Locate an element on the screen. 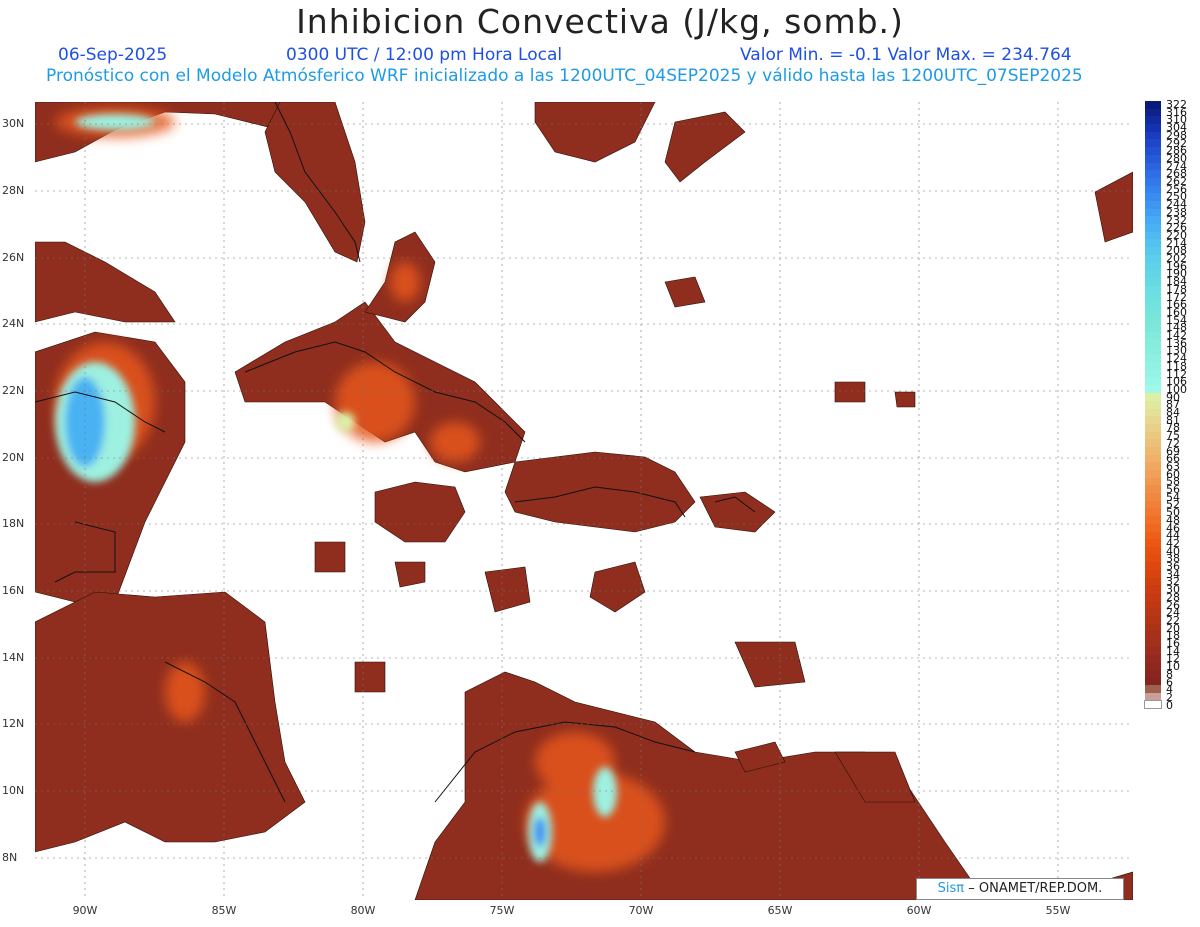 The width and height of the screenshot is (1200, 927). lat-label: 30N is located at coordinates (13, 123).